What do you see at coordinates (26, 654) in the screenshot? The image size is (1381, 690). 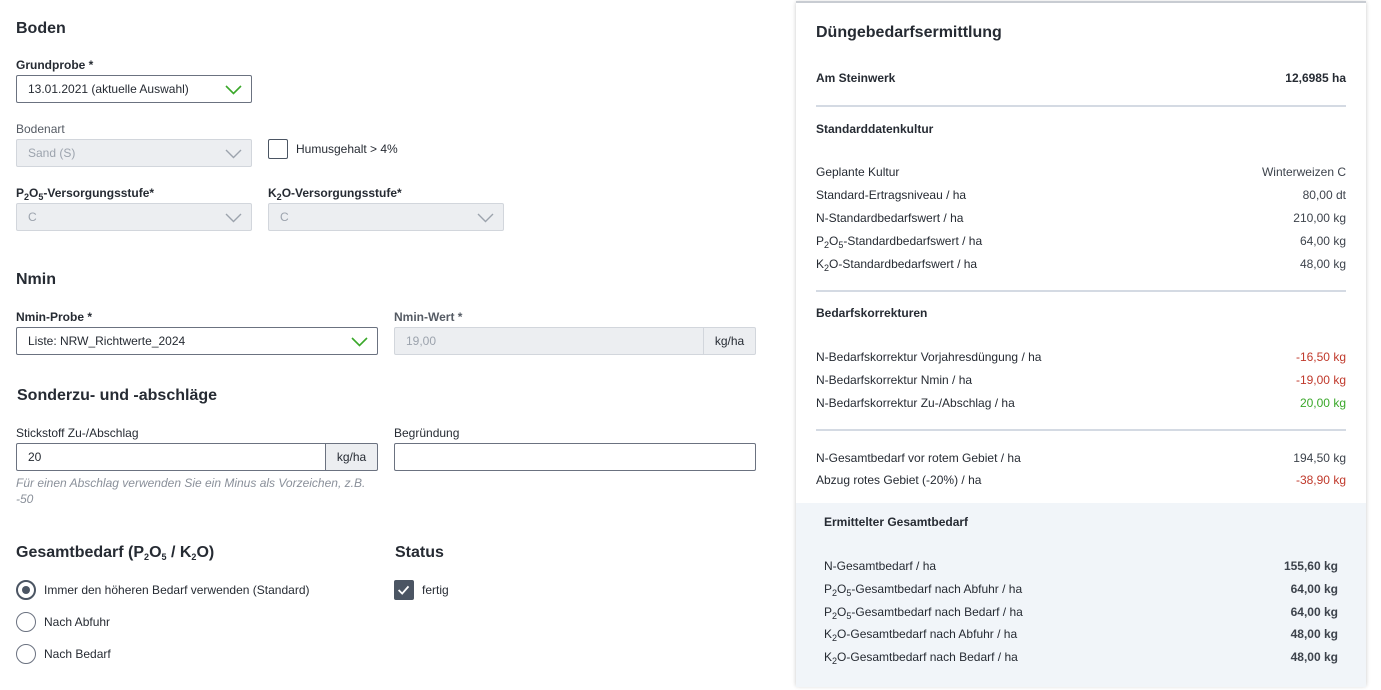 I see `radio-option-bedarf` at bounding box center [26, 654].